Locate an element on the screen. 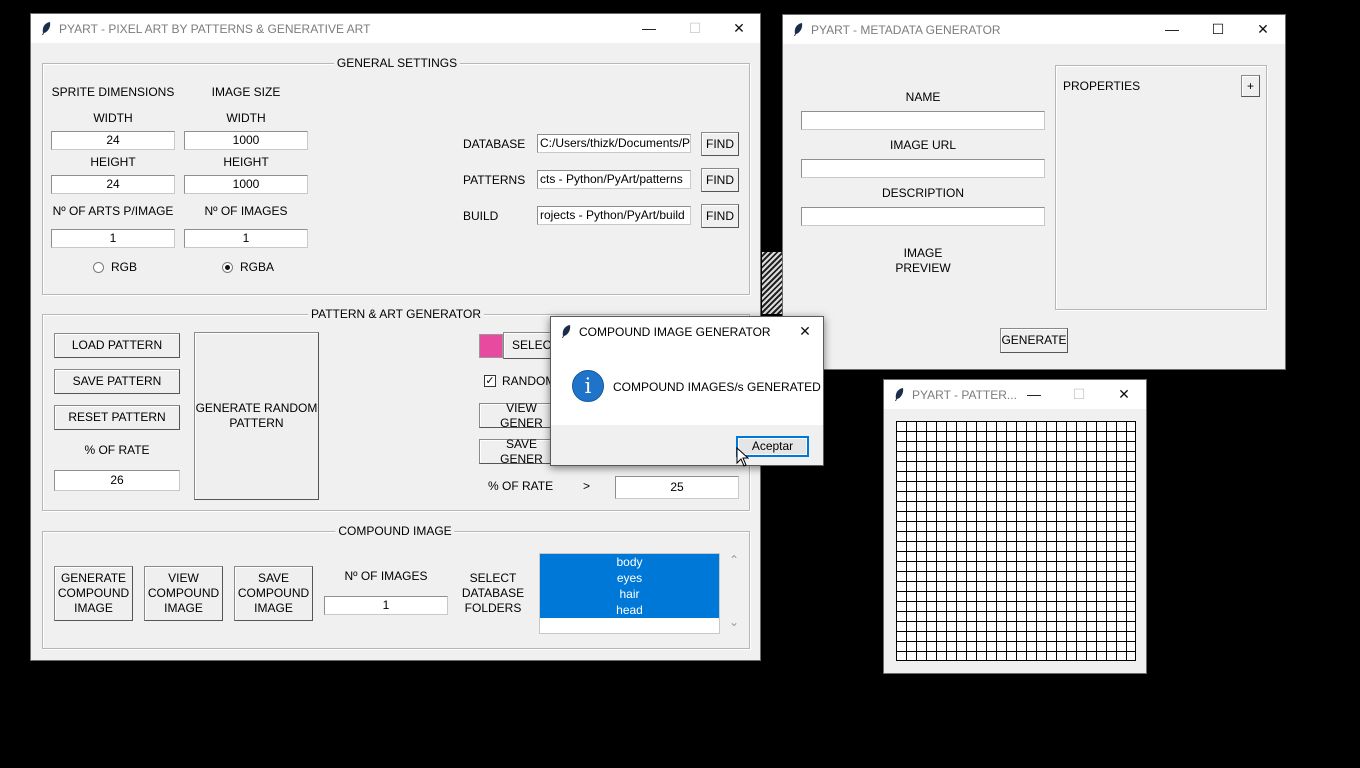 The height and width of the screenshot is (768, 1360). image-height-input: 1000 is located at coordinates (246, 184).